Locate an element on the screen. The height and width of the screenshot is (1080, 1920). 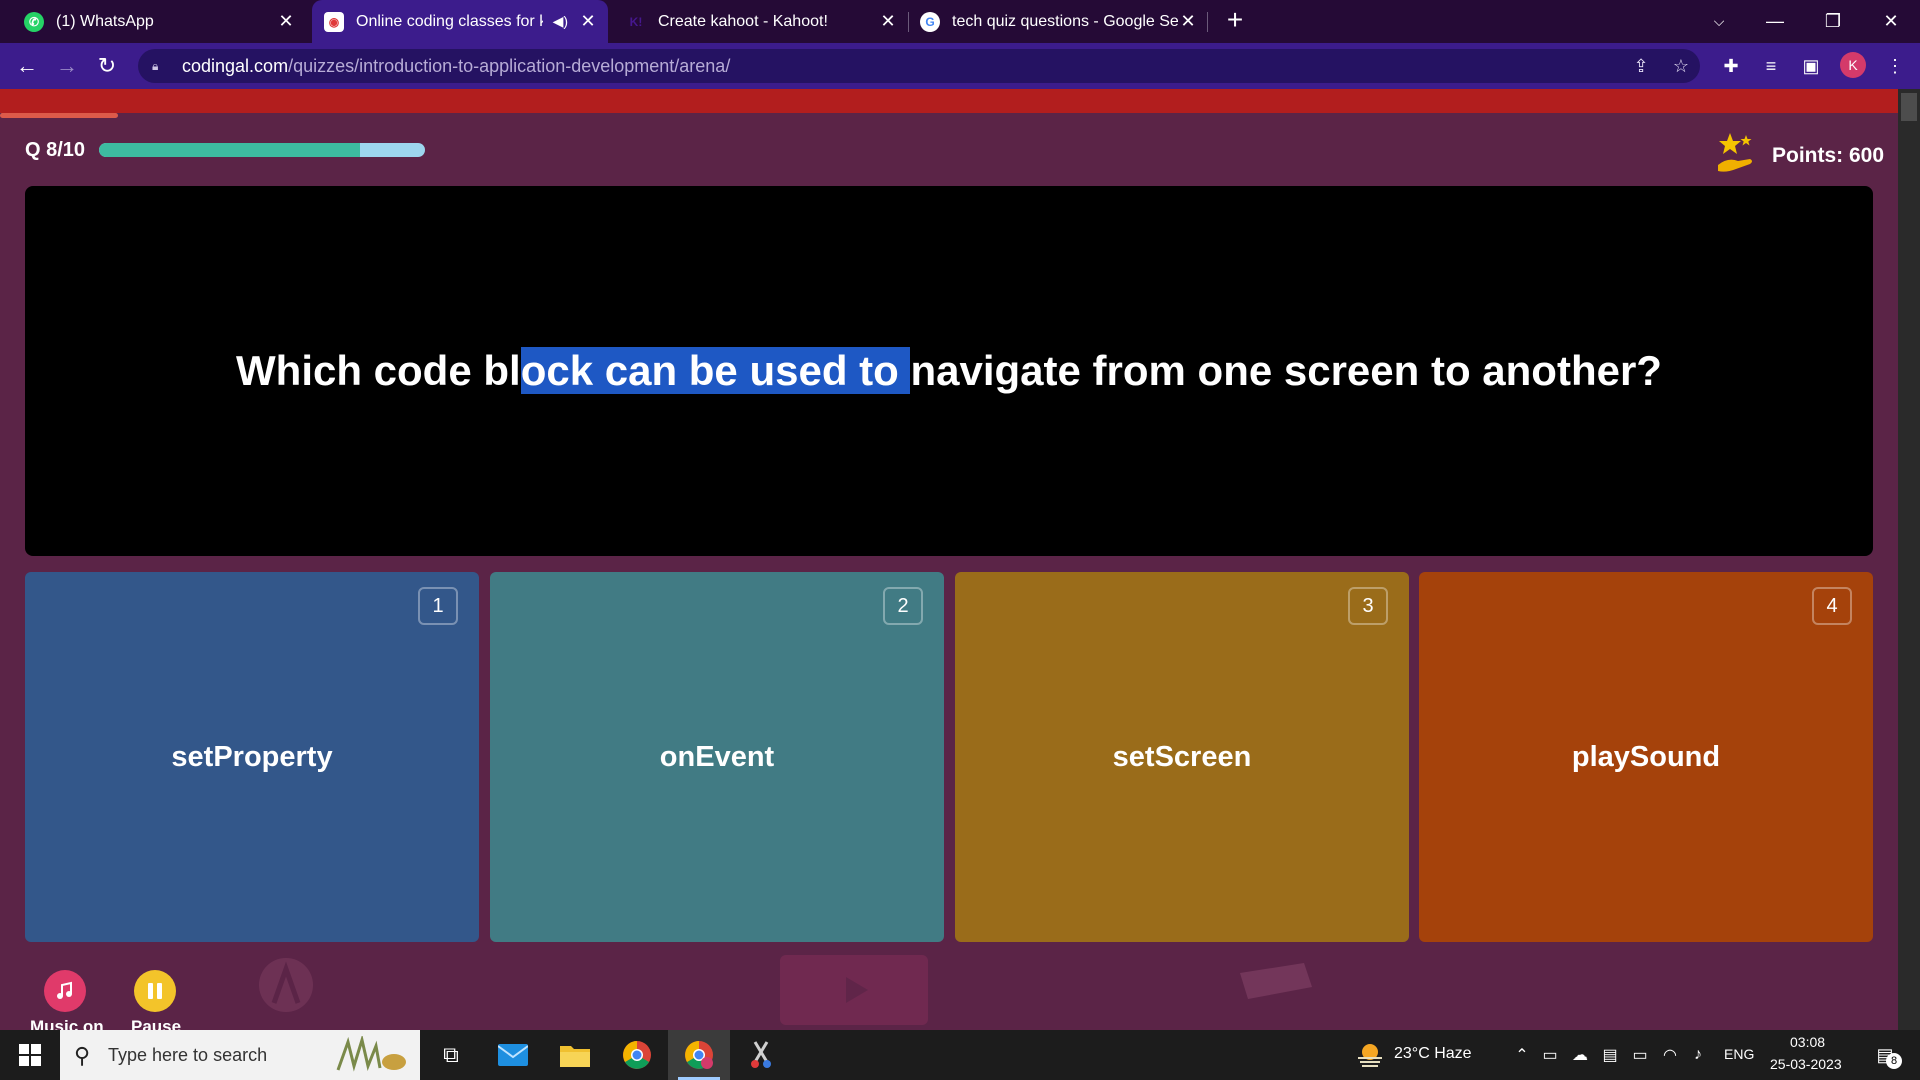
back-button: ← is located at coordinates (27, 66).